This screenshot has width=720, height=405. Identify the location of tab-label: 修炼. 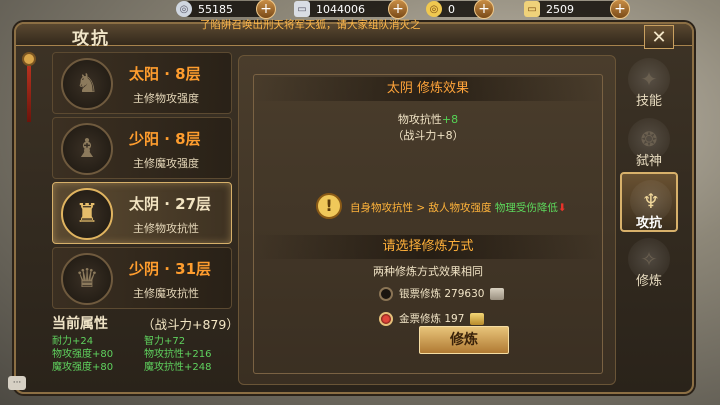
(648, 281).